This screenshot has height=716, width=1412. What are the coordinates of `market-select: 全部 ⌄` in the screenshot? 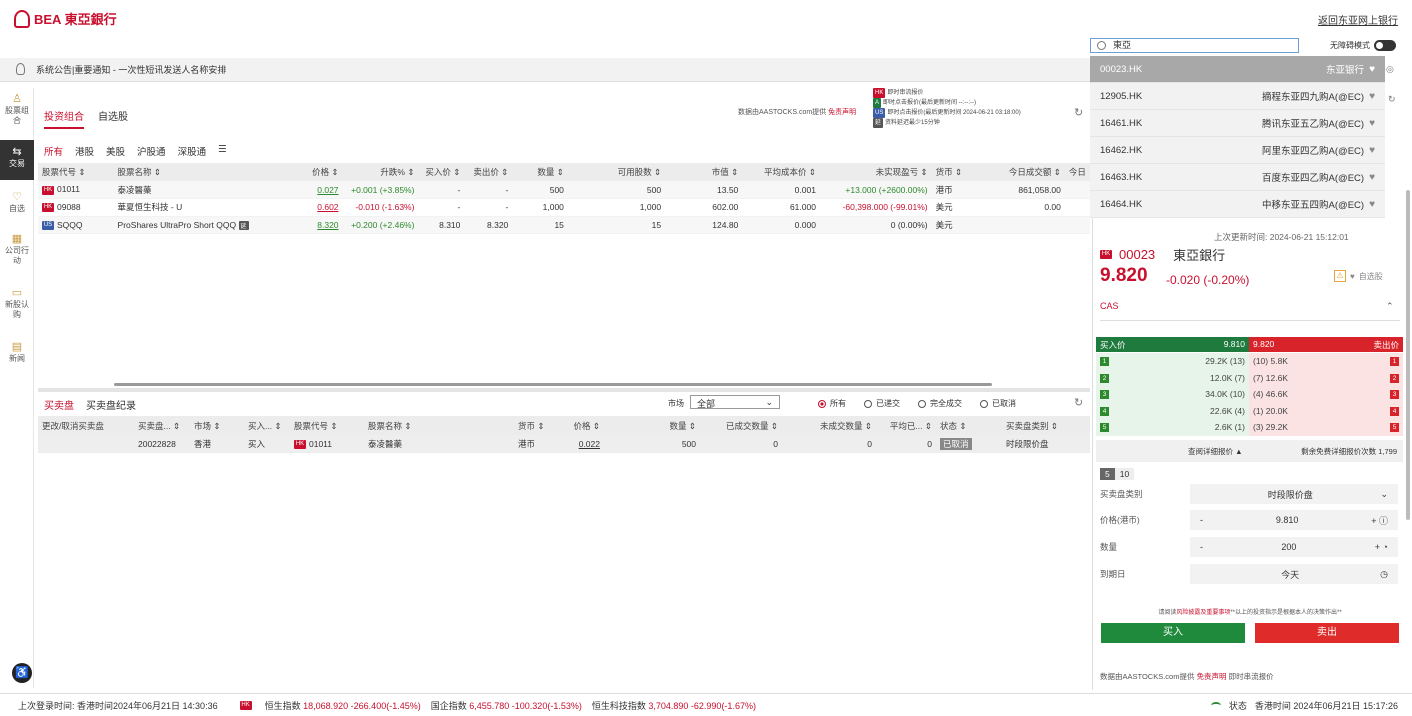 It's located at (735, 402).